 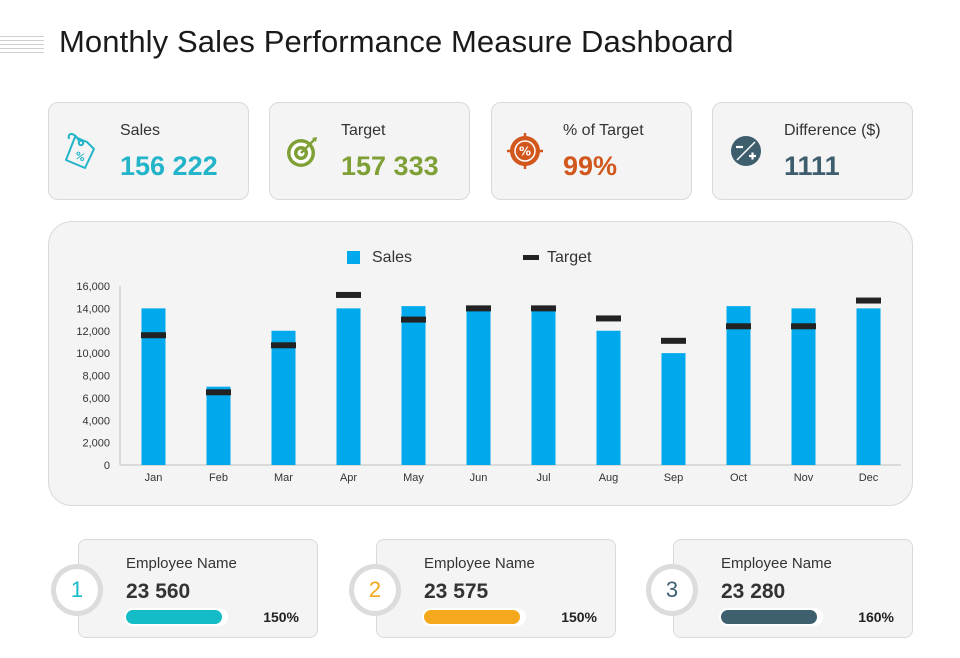 What do you see at coordinates (96, 421) in the screenshot?
I see `y-tick-label: 4,000` at bounding box center [96, 421].